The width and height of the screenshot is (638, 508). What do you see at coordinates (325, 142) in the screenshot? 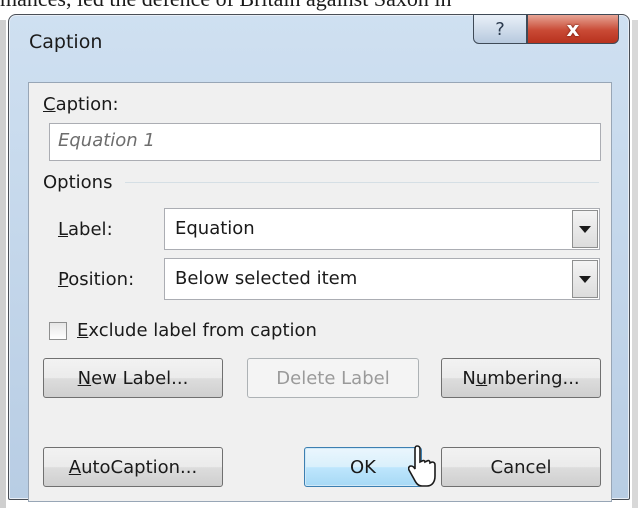
I see `caption-input: Equation 1` at bounding box center [325, 142].